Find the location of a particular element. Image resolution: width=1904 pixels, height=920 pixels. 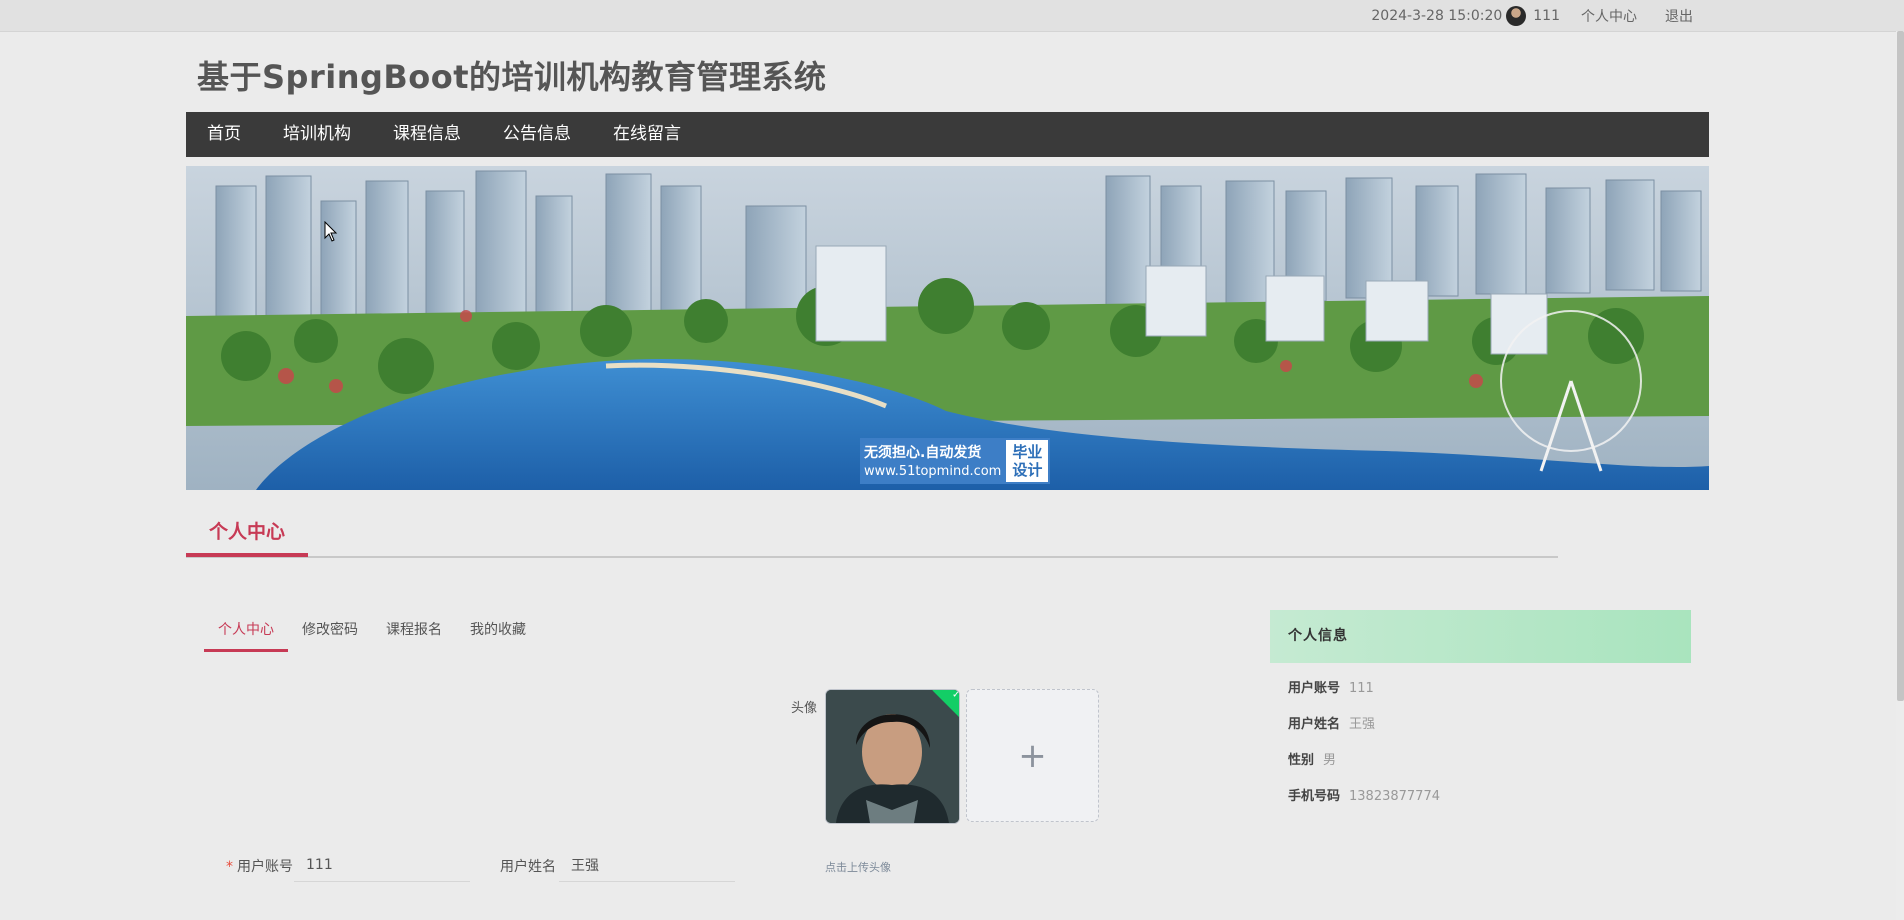

nav-item-courses: 课程信息 is located at coordinates (427, 134).